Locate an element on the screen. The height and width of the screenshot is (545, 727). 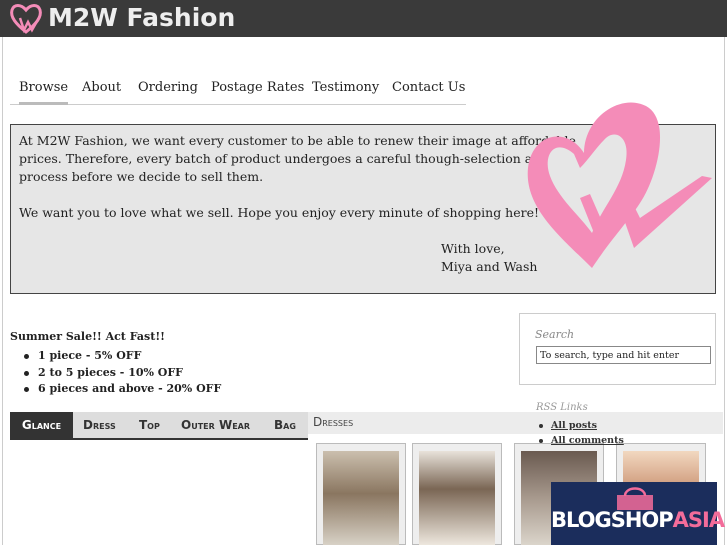
search-widget: Search is located at coordinates (617, 349).